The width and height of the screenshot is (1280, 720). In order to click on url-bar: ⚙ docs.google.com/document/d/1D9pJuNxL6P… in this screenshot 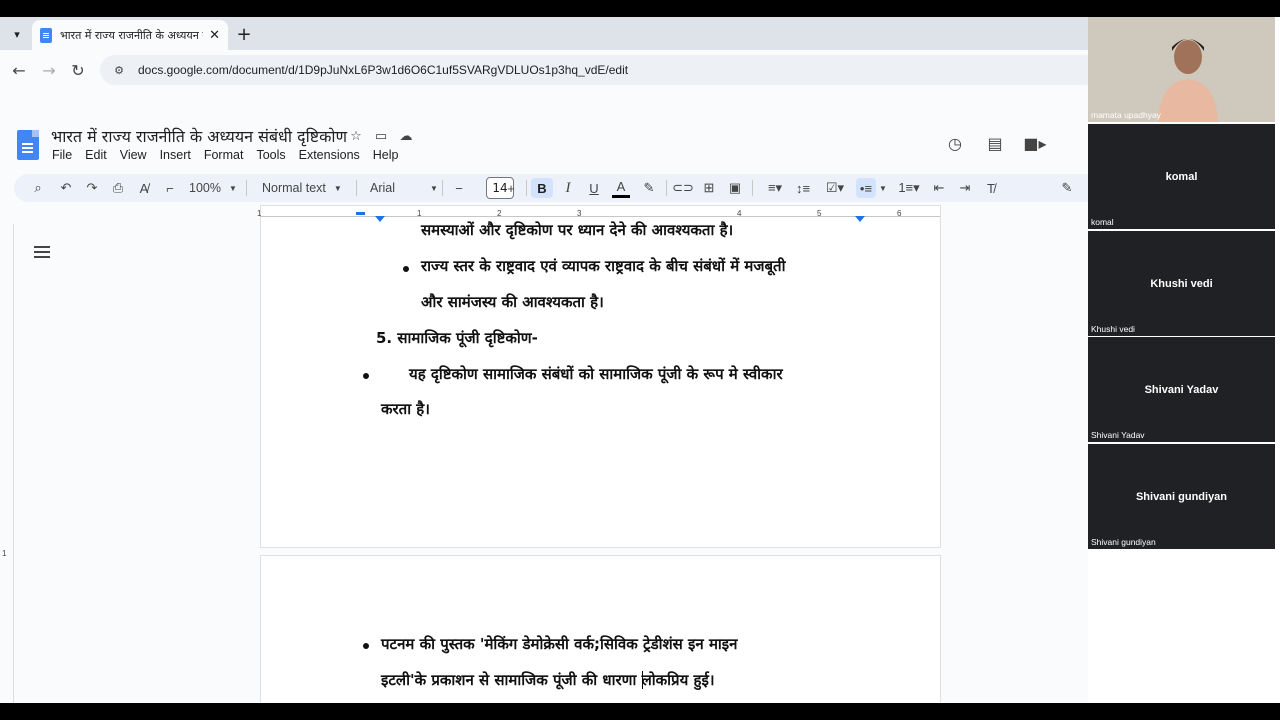, I will do `click(600, 70)`.